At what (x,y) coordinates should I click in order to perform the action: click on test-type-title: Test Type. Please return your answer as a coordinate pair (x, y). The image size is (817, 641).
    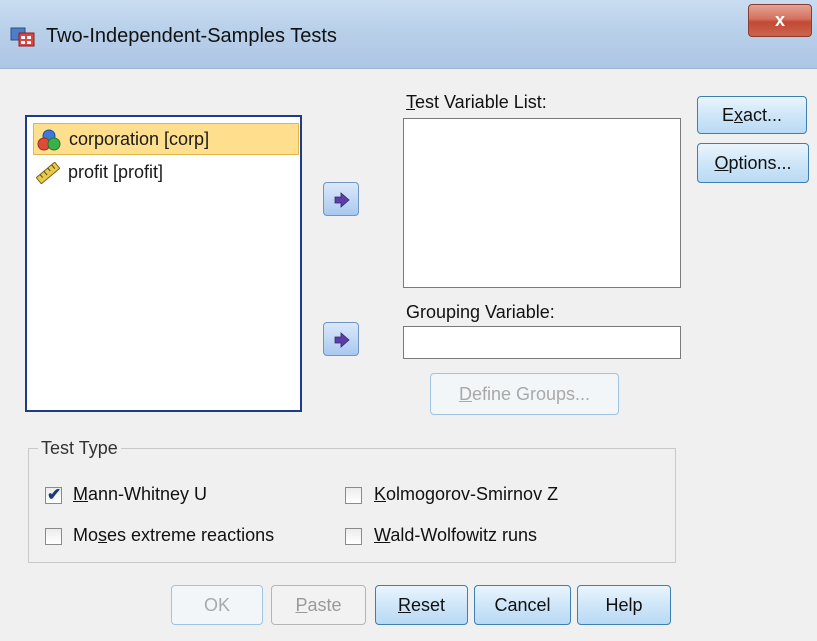
    Looking at the image, I should click on (79, 448).